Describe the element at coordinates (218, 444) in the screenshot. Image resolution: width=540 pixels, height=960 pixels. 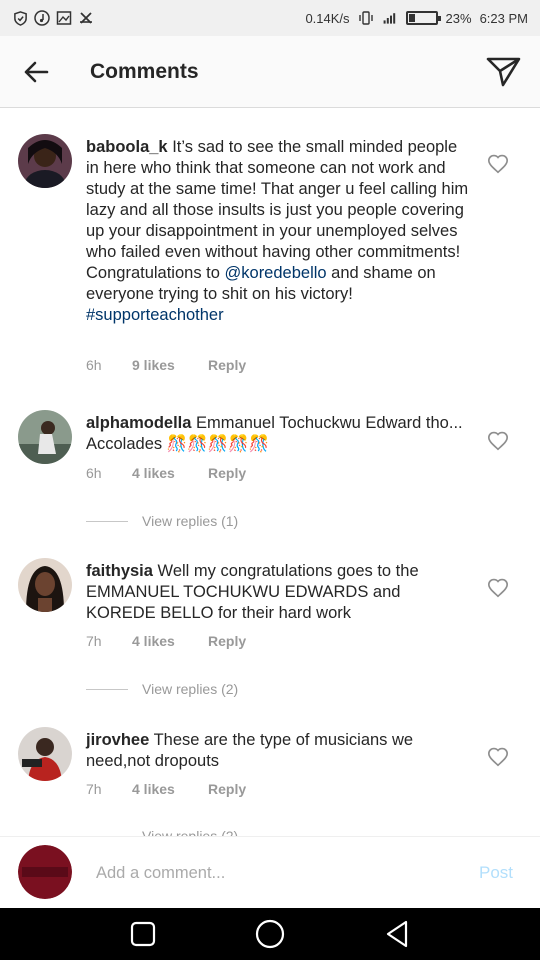
I see `emoji-text: 🎊🎊🎊🎊🎊` at that location.